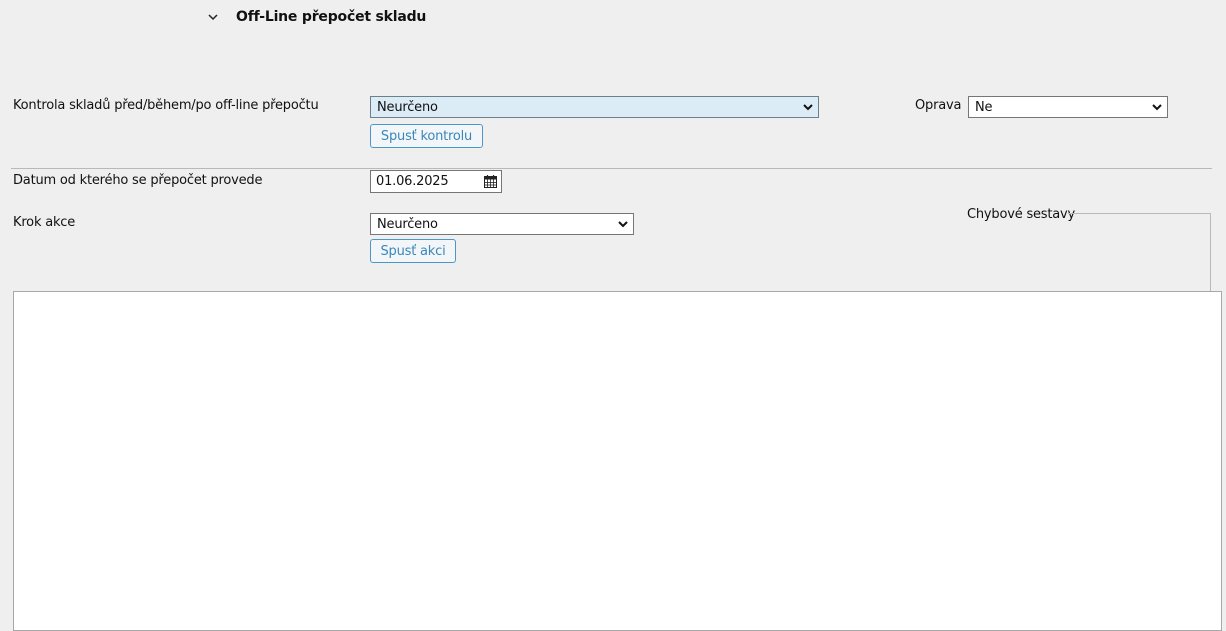  I want to click on krok-select: Neurčeno, so click(502, 224).